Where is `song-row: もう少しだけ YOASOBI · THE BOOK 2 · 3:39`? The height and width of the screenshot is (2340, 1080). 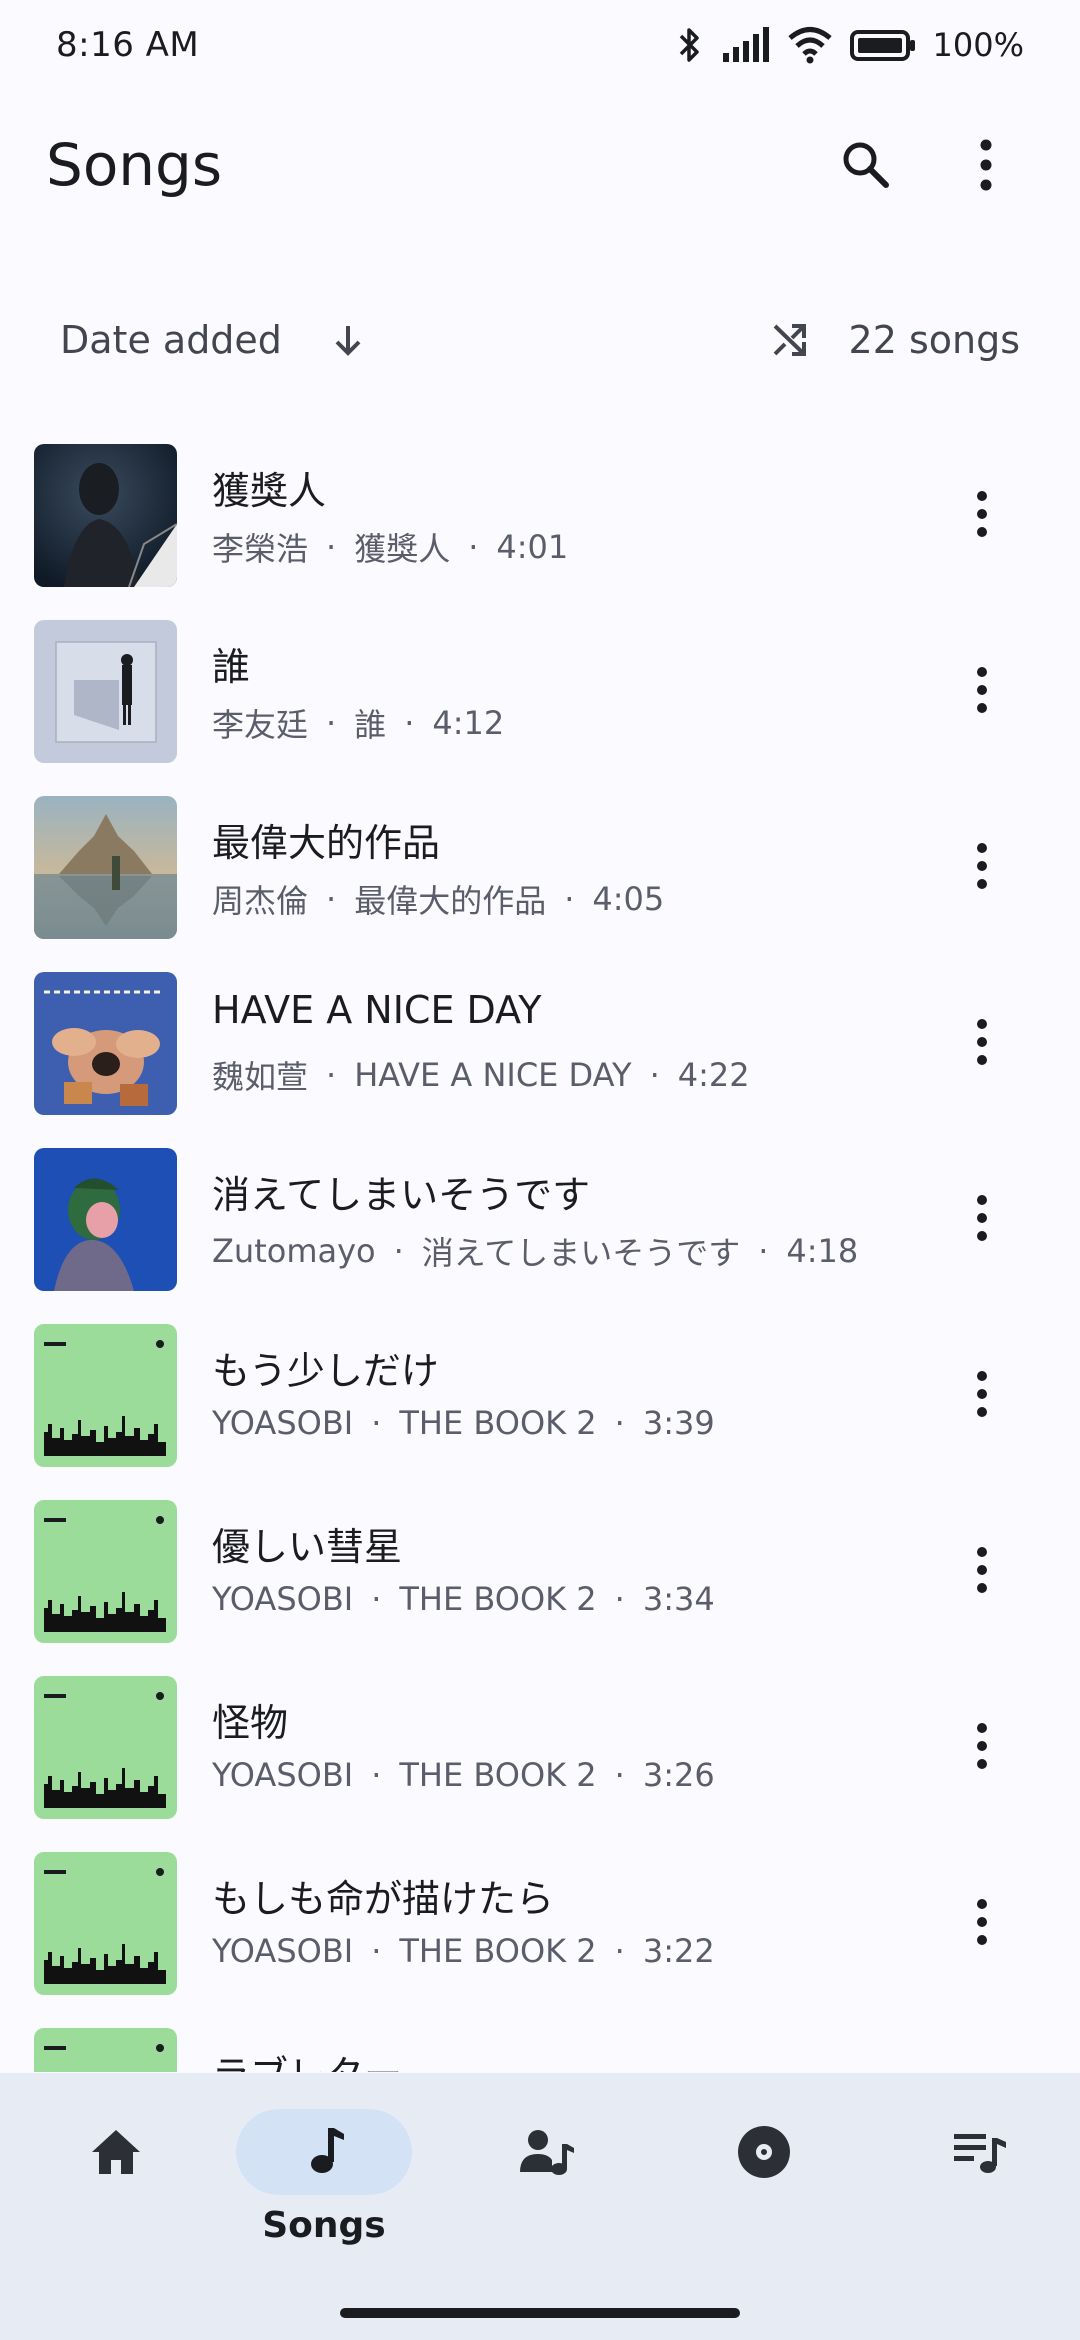
song-row: もう少しだけ YOASOBI · THE BOOK 2 · 3:39 is located at coordinates (540, 1410).